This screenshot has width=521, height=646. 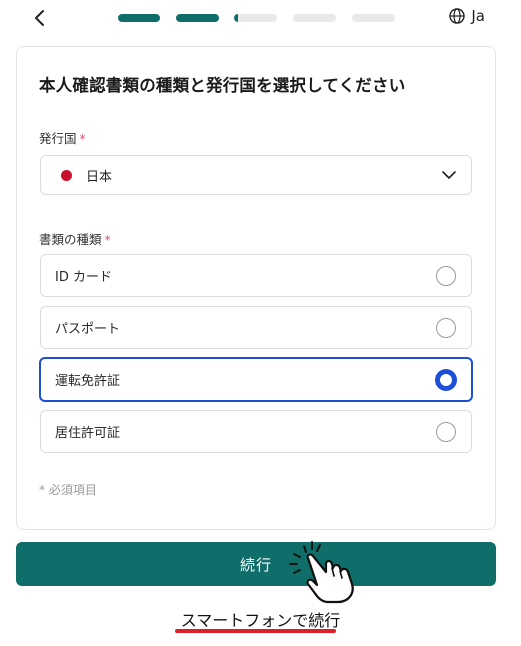 I want to click on red-underline-annotation, so click(x=255, y=631).